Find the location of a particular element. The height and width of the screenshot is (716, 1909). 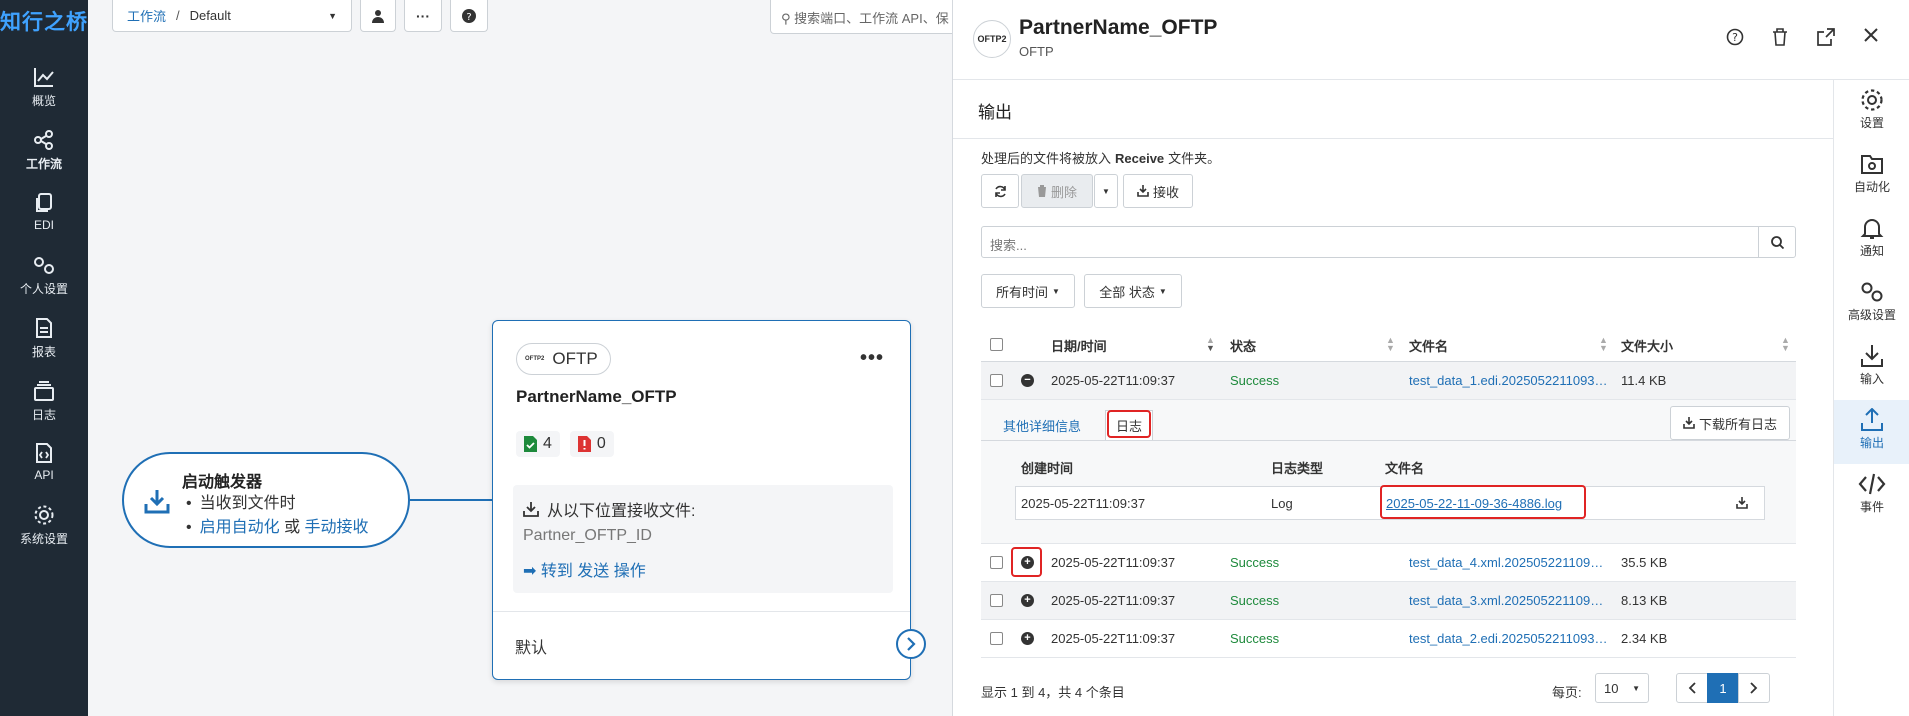

table-header: 日期/时间 ▲ ▼ 状态 ▲ ▼ 文件名 ▲ ▼ 文件大小 ▲ ▼ is located at coordinates (1388, 344).